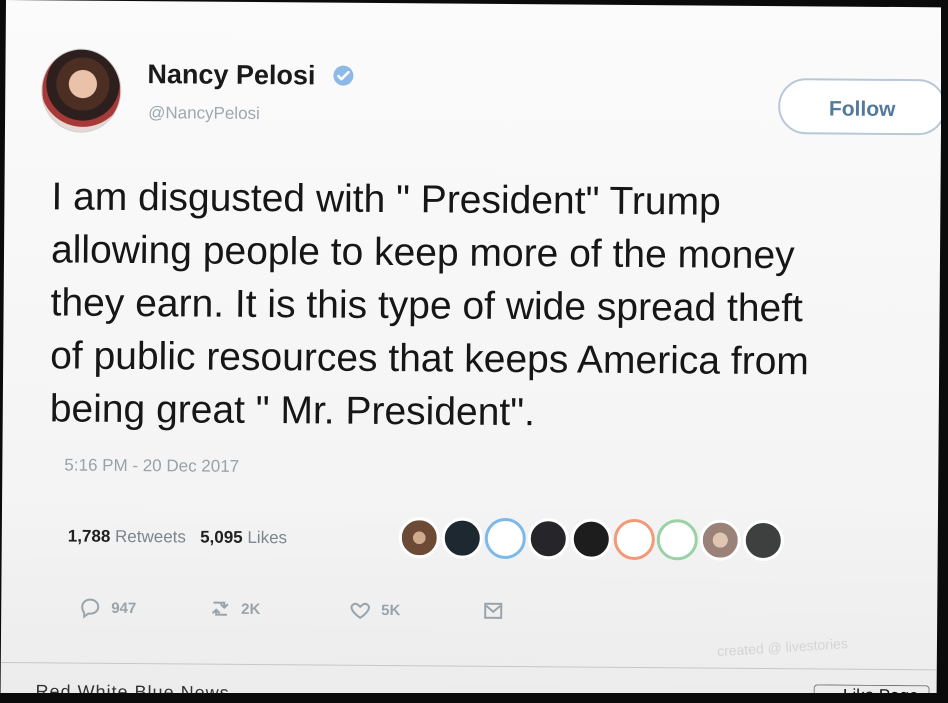 Image resolution: width=948 pixels, height=703 pixels. I want to click on engagement-stats: 1,788 Retweets 5,095 Likes, so click(177, 538).